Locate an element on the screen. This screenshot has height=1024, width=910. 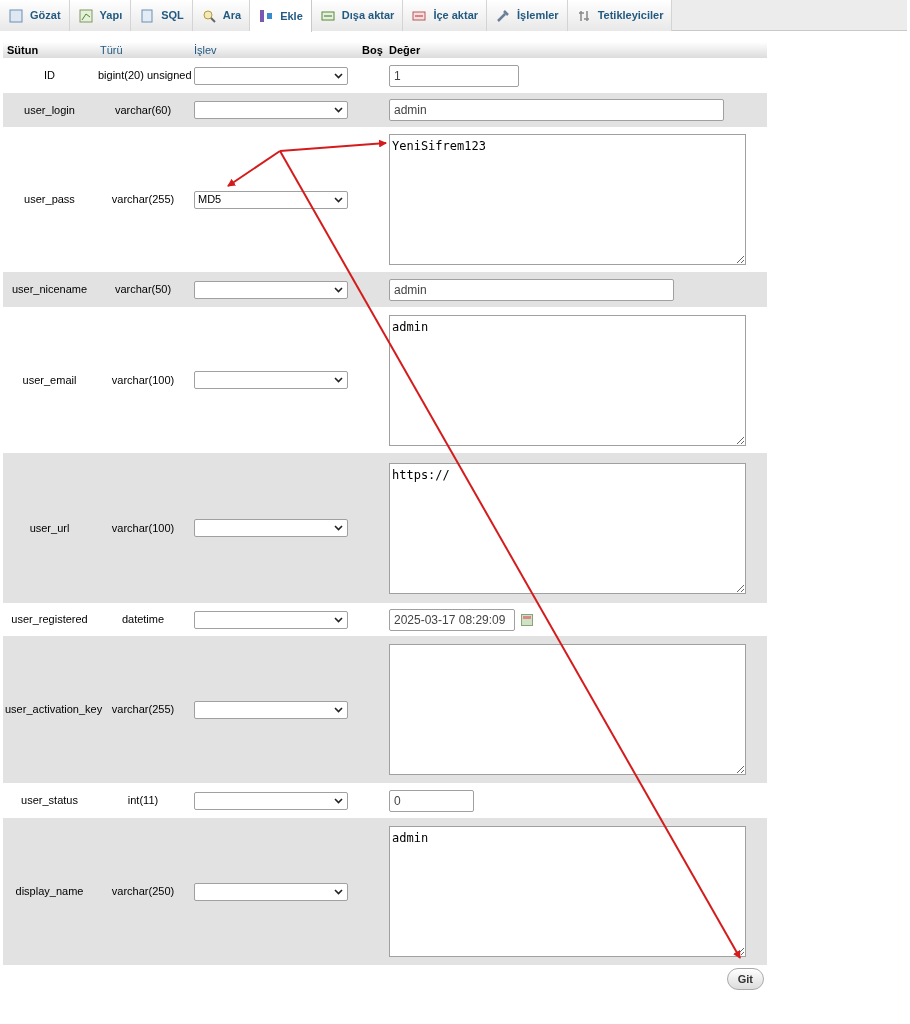
calendar-icon is located at coordinates (527, 619).